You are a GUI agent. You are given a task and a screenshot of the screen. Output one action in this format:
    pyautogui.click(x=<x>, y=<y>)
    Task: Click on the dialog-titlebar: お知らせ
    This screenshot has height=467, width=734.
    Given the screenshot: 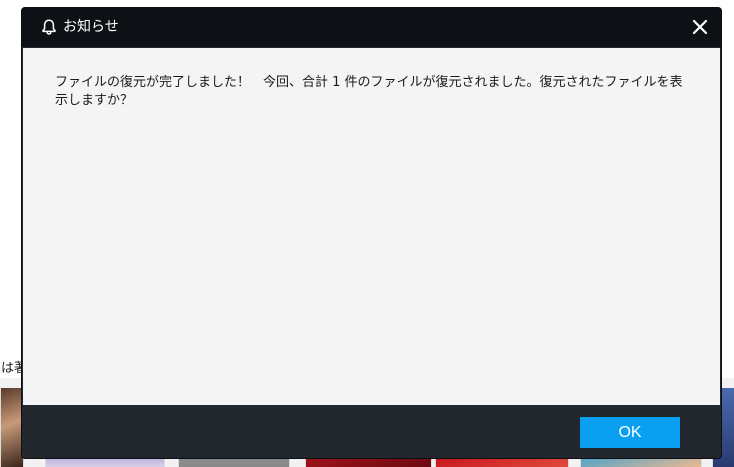 What is the action you would take?
    pyautogui.click(x=371, y=27)
    